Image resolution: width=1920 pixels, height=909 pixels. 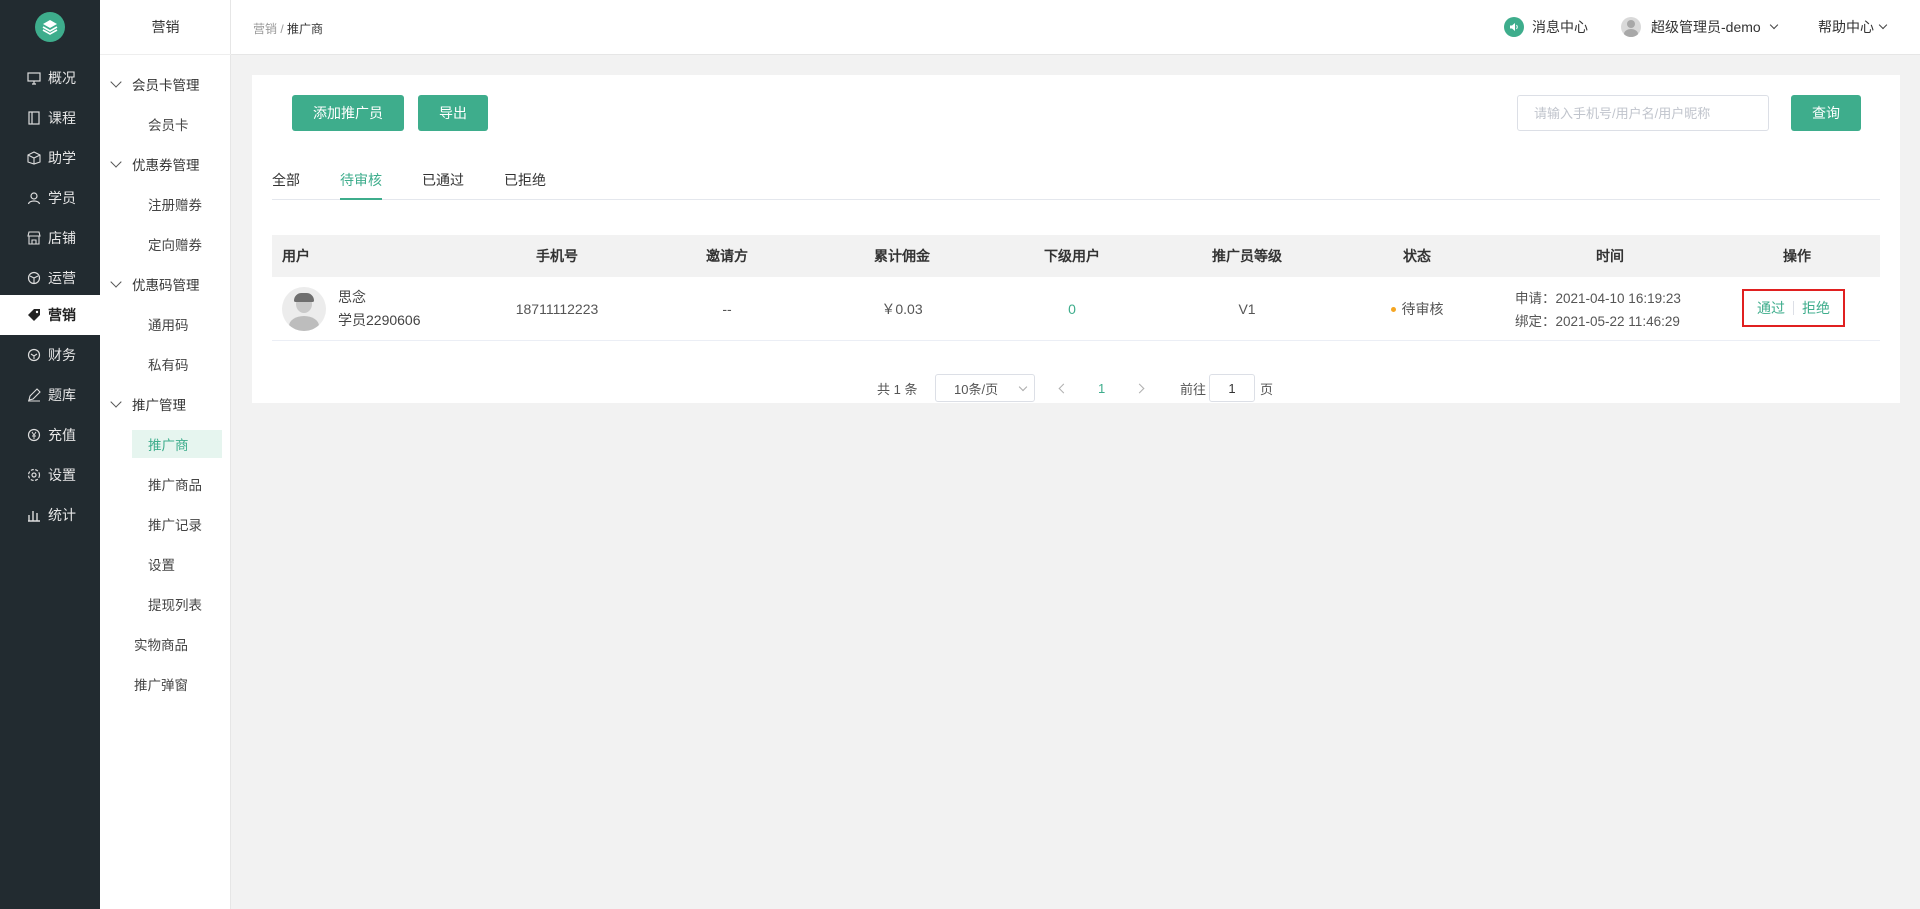 I want to click on tab-rejected: 已拒绝, so click(x=525, y=185).